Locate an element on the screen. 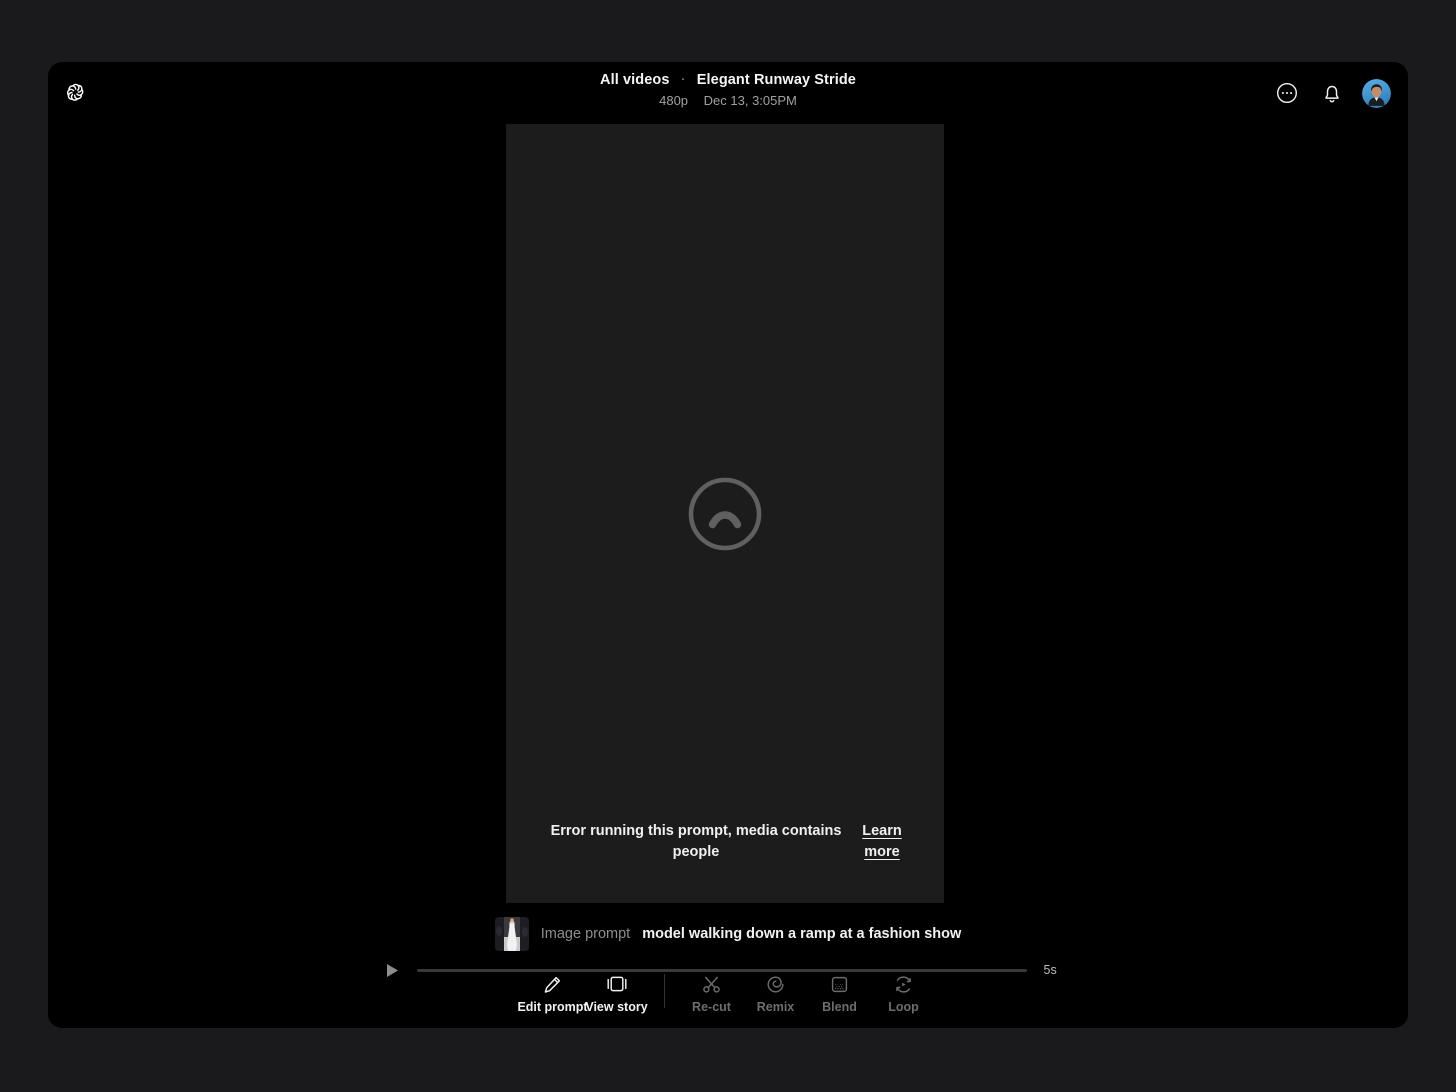  header-actions is located at coordinates (1331, 93).